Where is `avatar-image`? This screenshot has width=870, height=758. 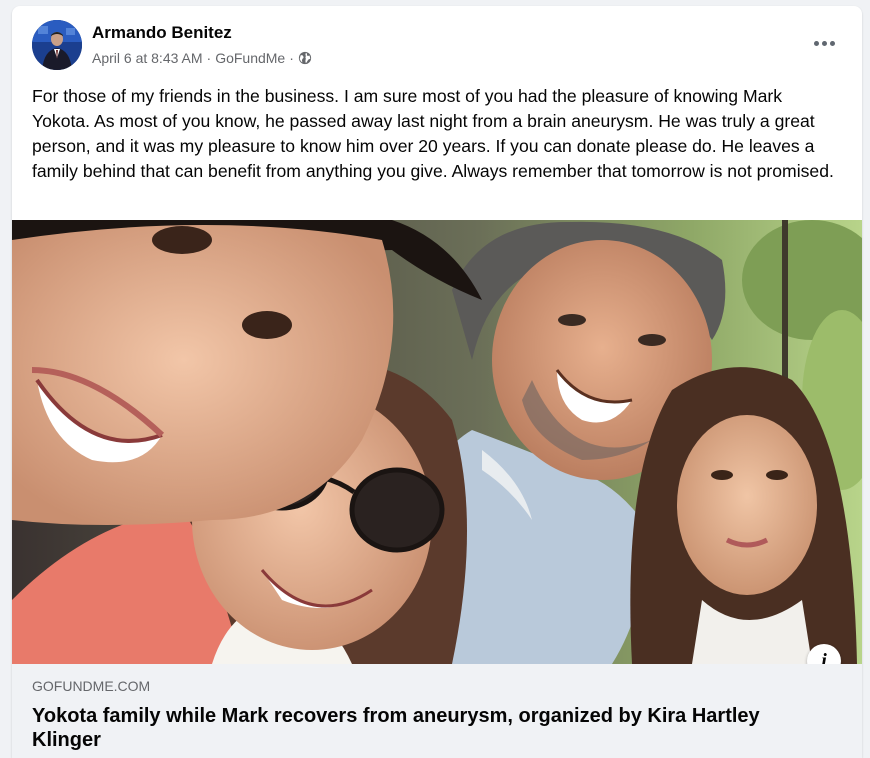 avatar-image is located at coordinates (57, 45).